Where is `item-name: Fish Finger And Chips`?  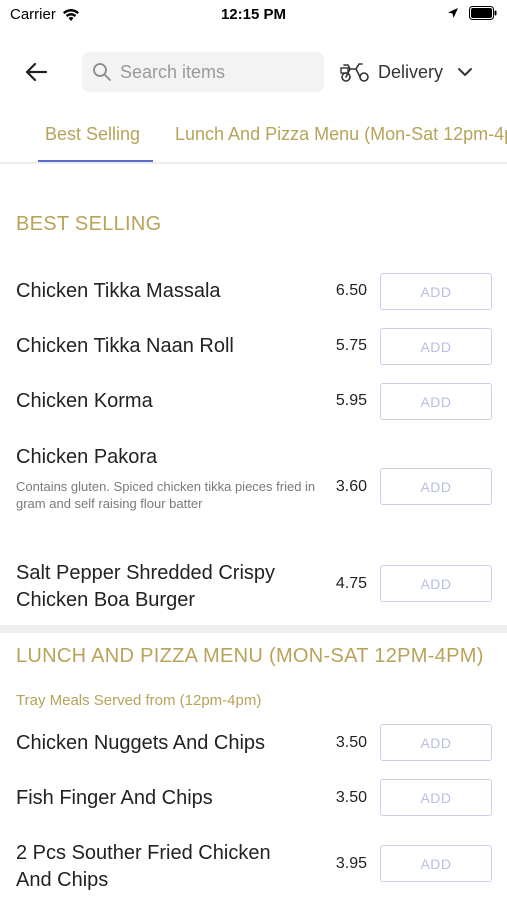
item-name: Fish Finger And Chips is located at coordinates (114, 798).